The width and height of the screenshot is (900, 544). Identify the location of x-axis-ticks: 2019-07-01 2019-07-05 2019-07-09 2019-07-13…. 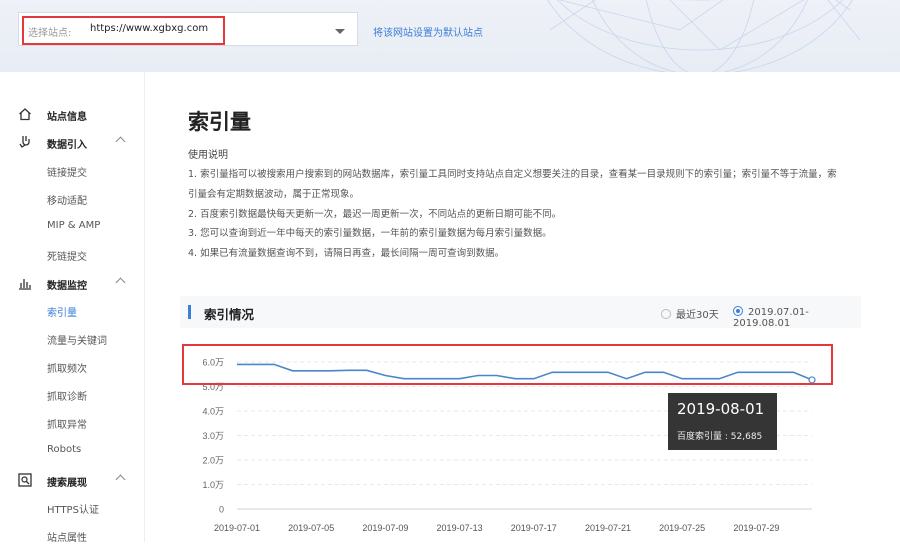
(496, 528).